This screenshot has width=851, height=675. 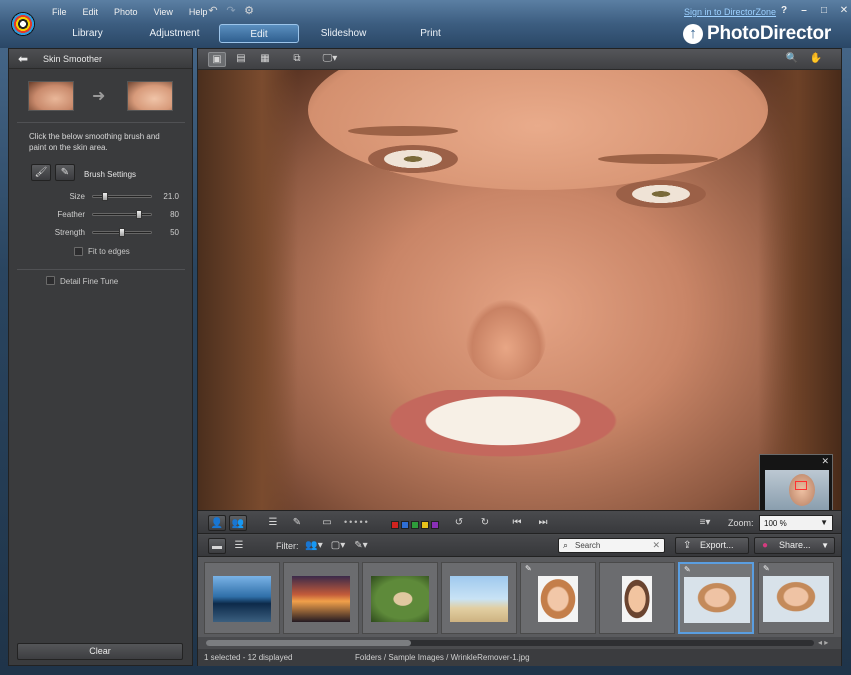 I want to click on clear-button: Clear, so click(x=100, y=651).